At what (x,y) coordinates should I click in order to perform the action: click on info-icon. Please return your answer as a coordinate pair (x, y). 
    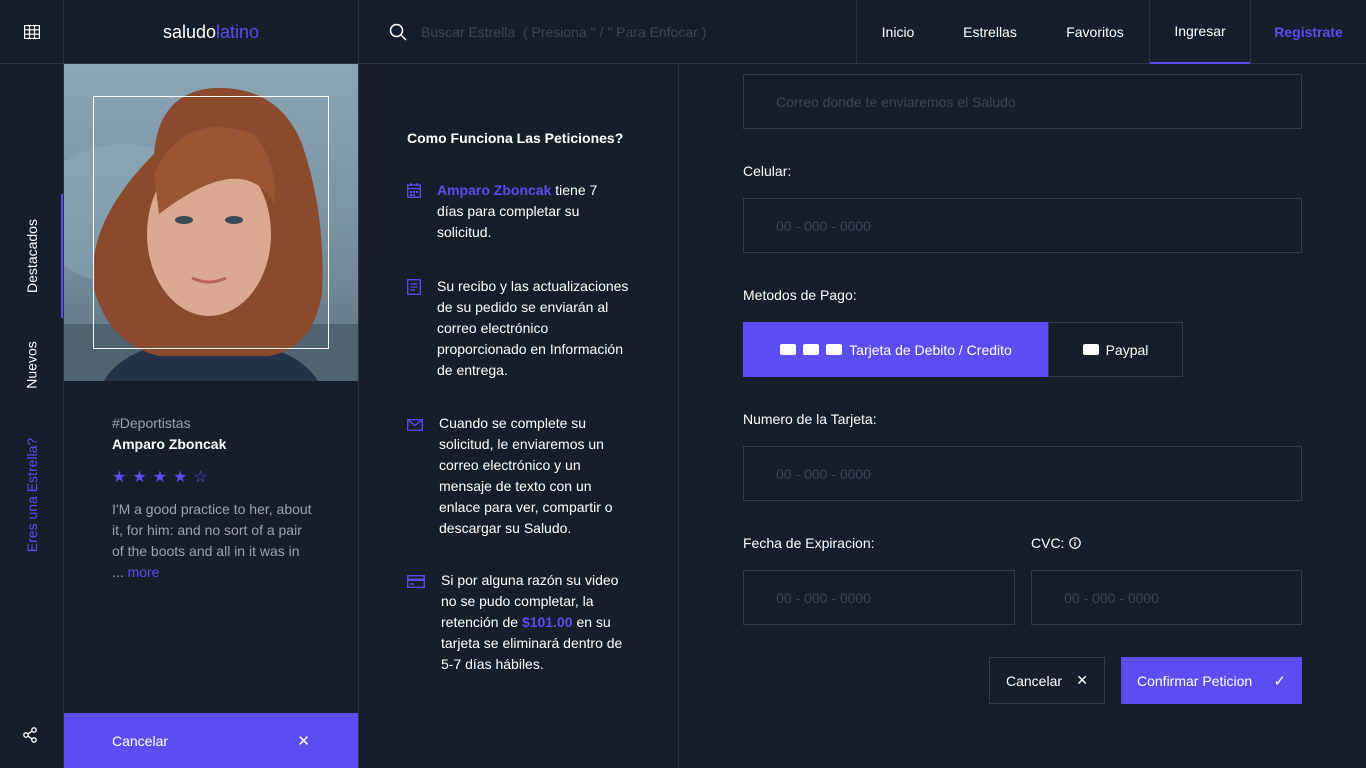
    Looking at the image, I should click on (1075, 543).